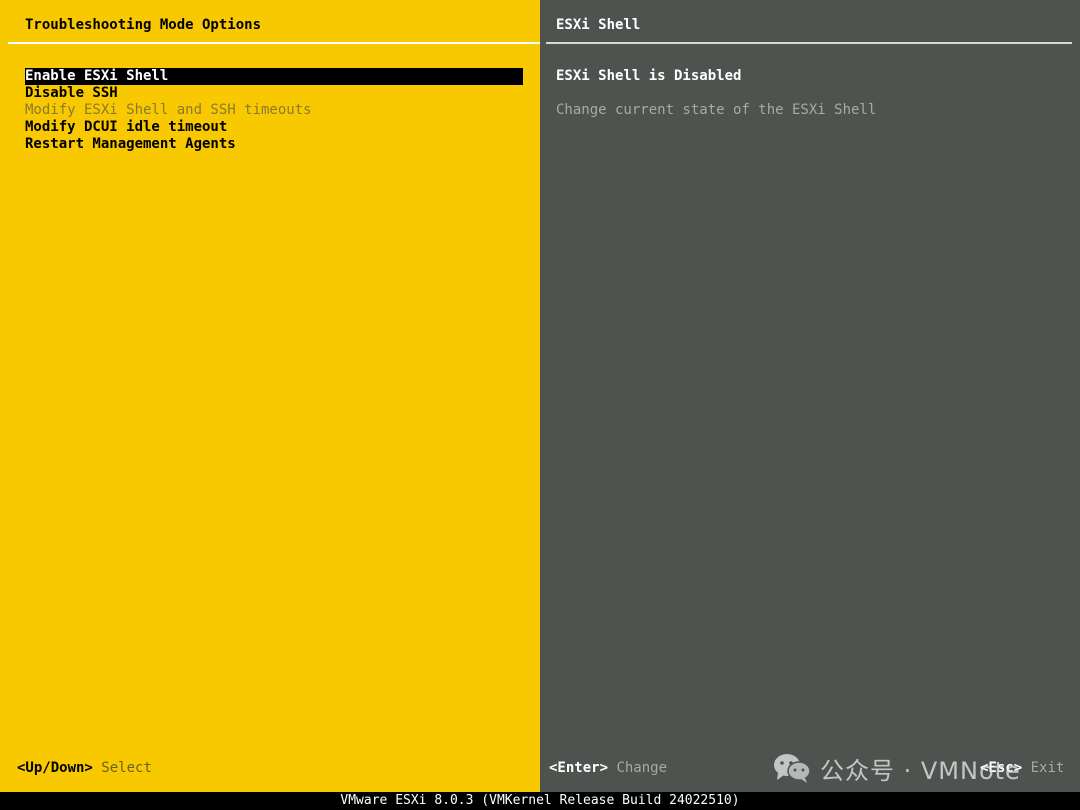 The image size is (1080, 810). I want to click on shell-status-text: ESXi Shell is Disabled, so click(649, 76).